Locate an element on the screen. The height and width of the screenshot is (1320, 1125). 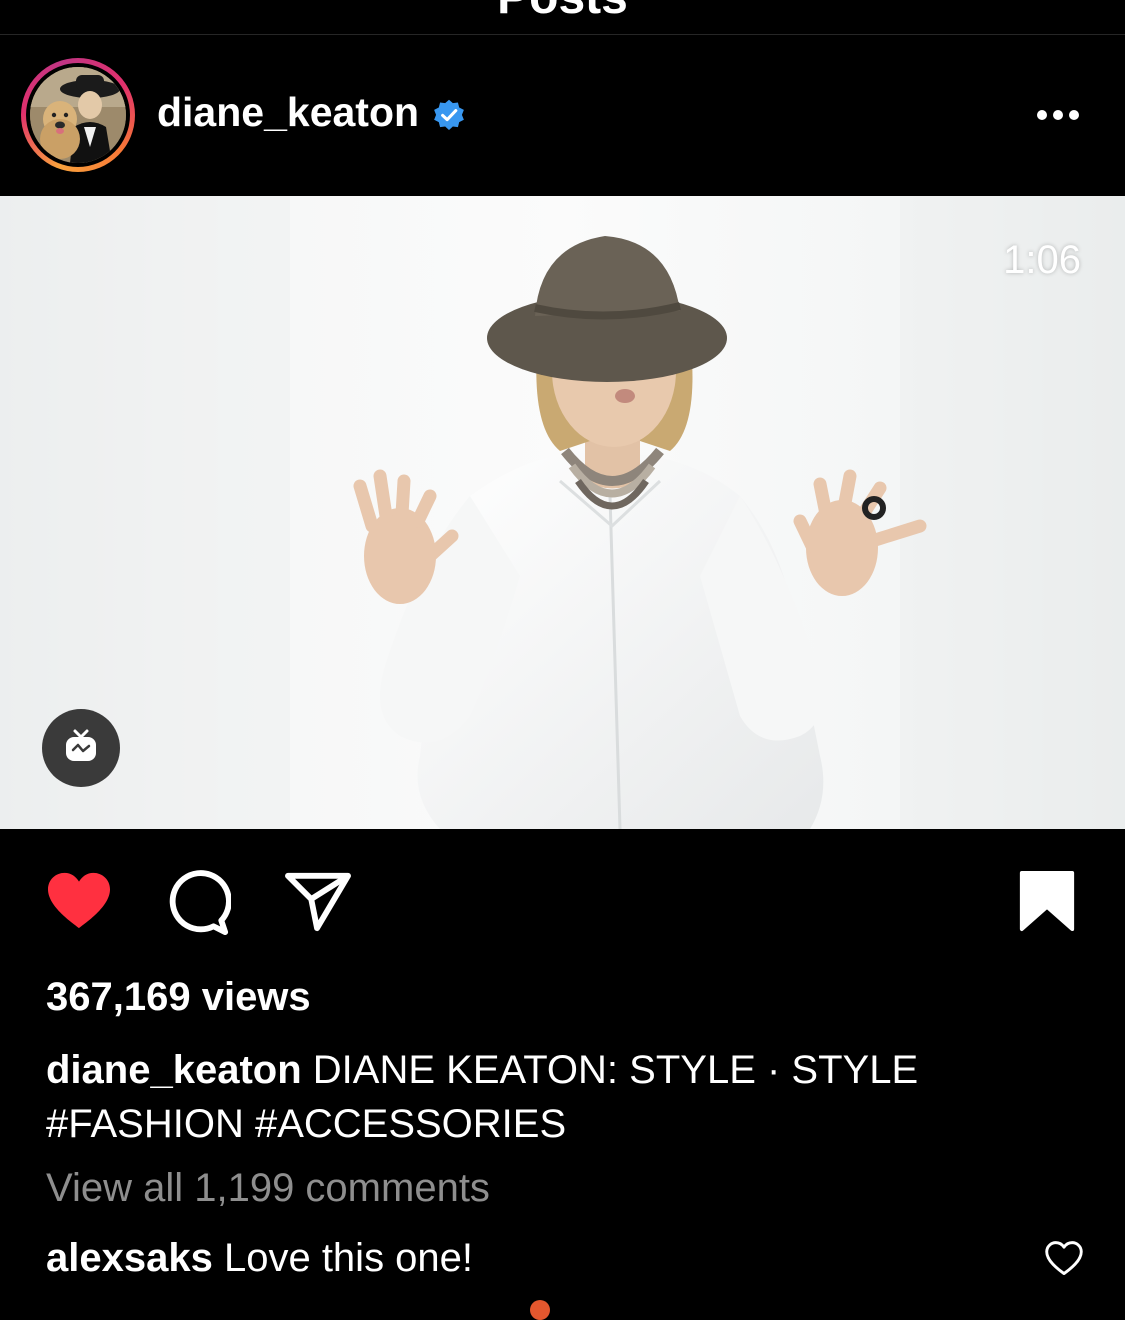
verified-badge-icon is located at coordinates (449, 115).